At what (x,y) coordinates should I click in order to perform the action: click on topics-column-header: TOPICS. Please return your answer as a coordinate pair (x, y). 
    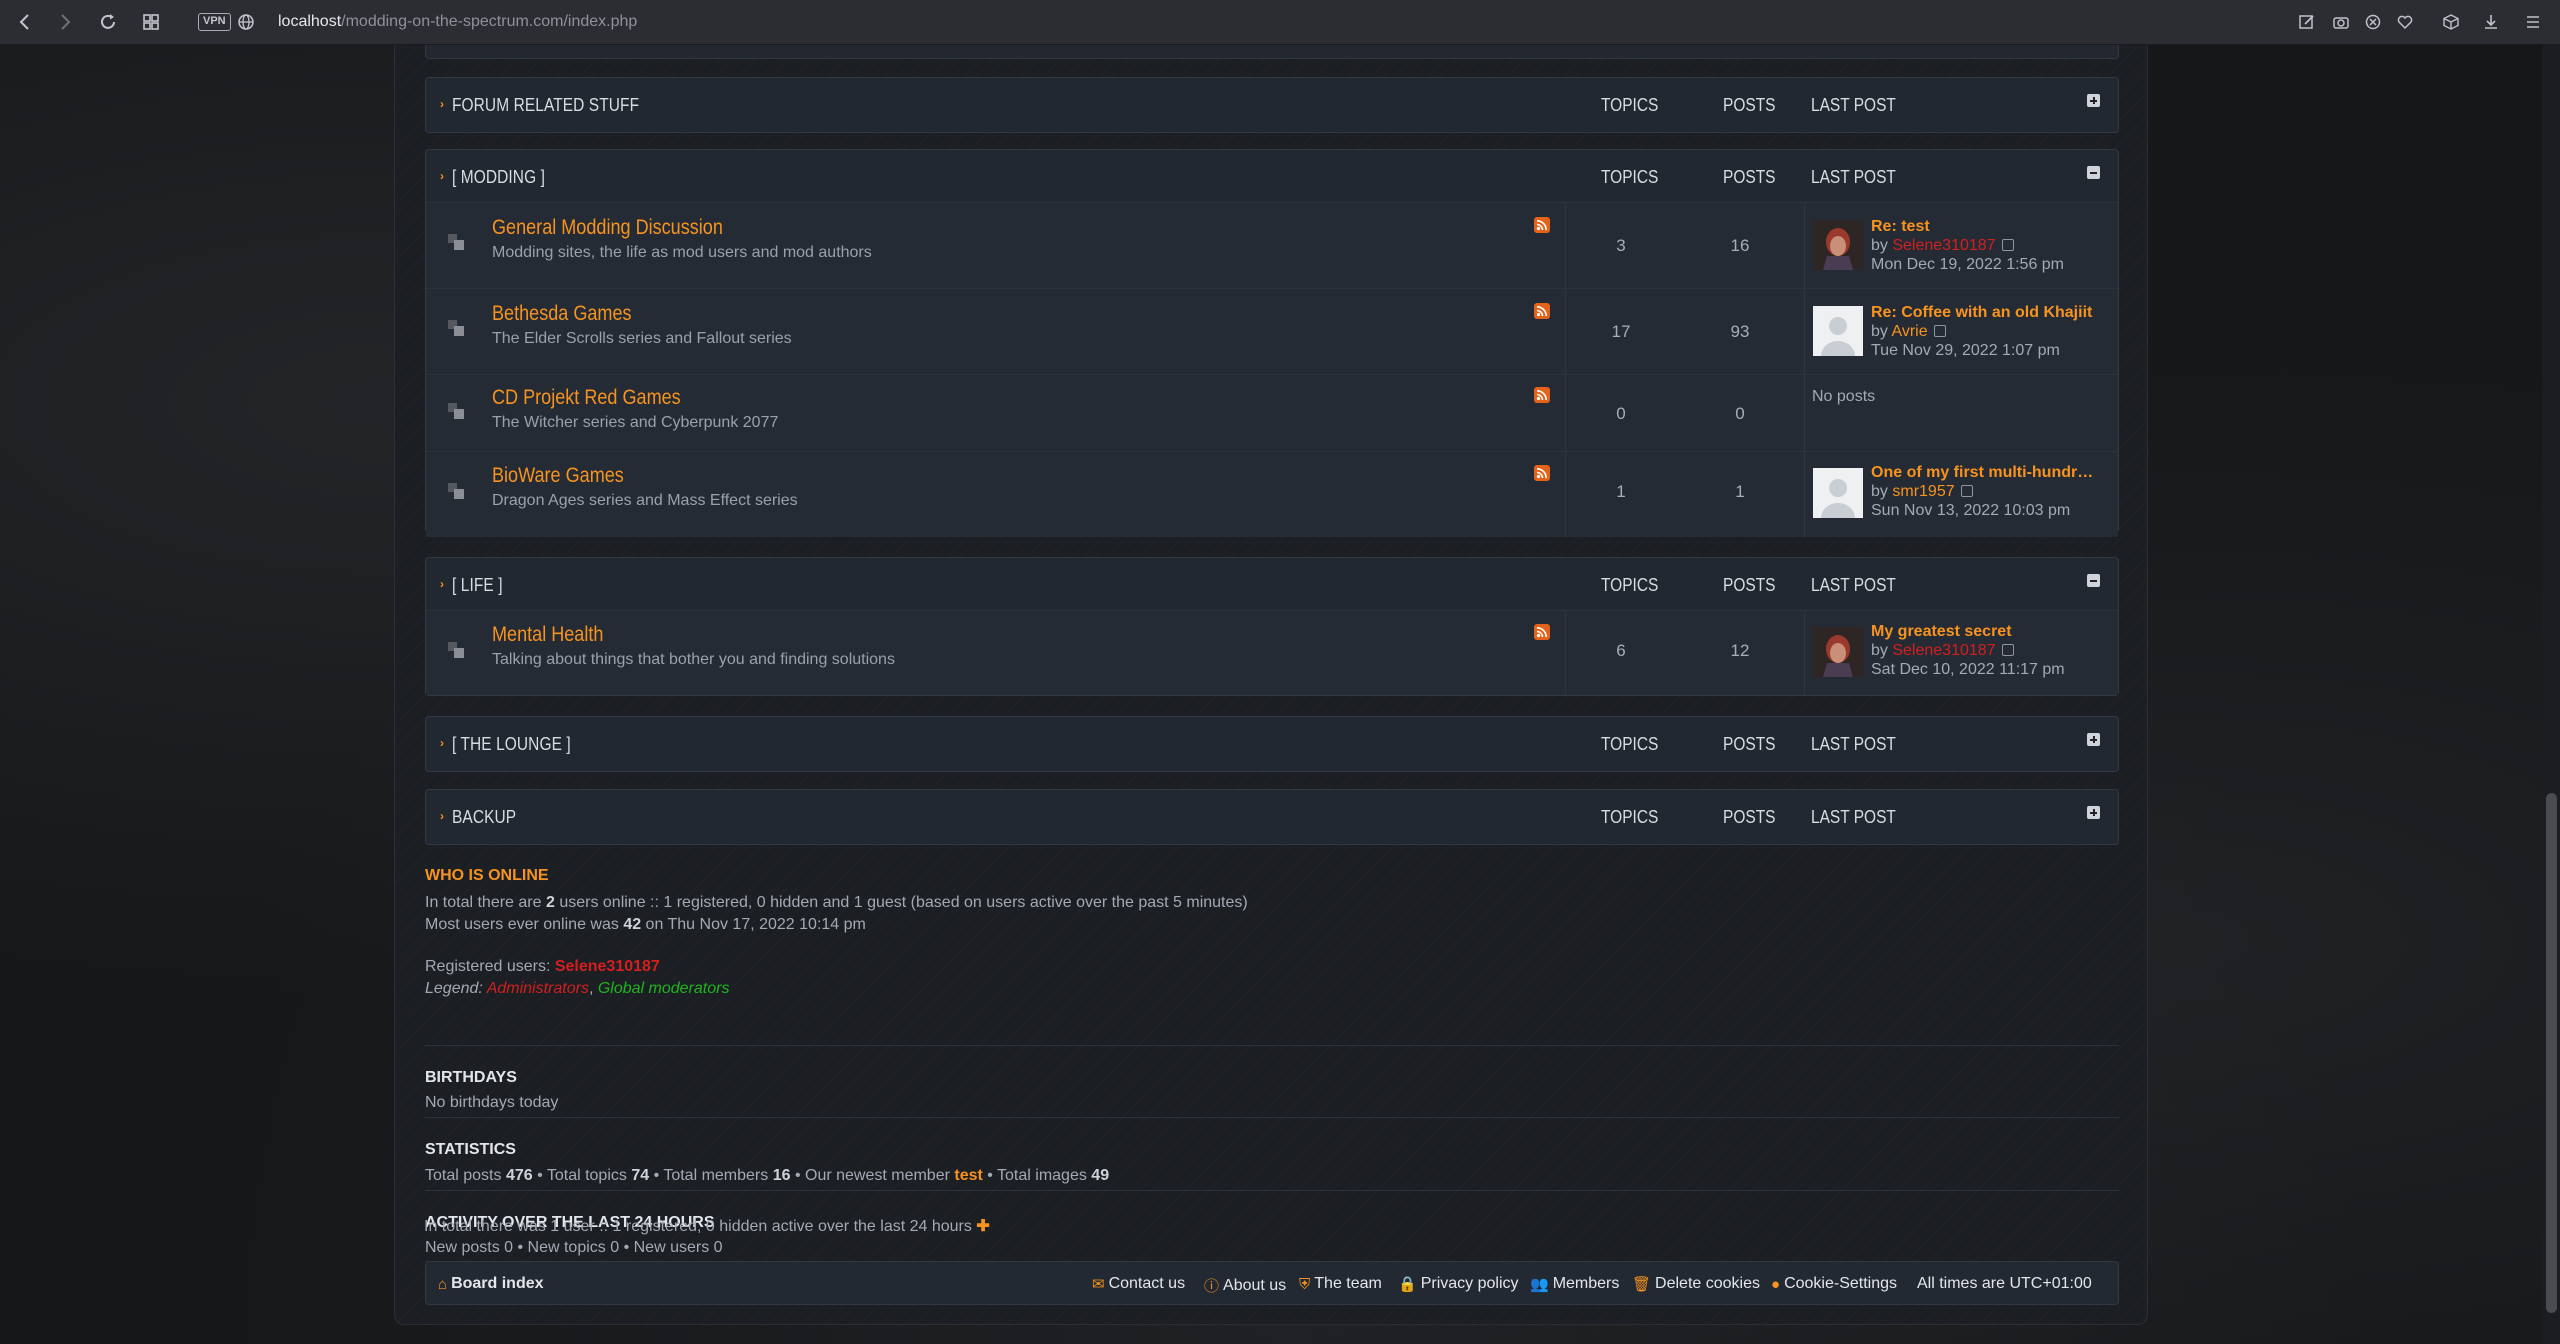
    Looking at the image, I should click on (1630, 744).